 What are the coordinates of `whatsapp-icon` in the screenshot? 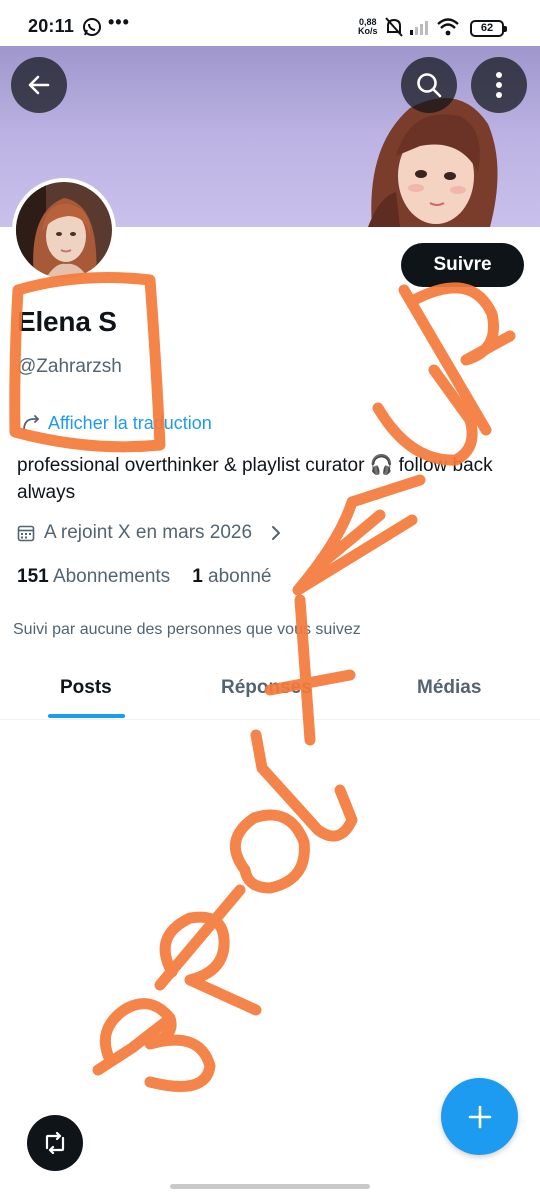 It's located at (92, 27).